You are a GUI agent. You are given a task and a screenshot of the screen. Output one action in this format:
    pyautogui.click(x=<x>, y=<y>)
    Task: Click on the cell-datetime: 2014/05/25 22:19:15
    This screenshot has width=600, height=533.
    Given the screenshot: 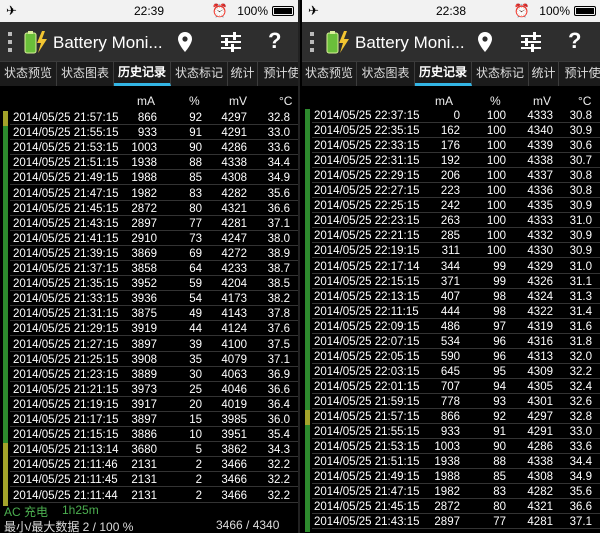 What is the action you would take?
    pyautogui.click(x=367, y=251)
    